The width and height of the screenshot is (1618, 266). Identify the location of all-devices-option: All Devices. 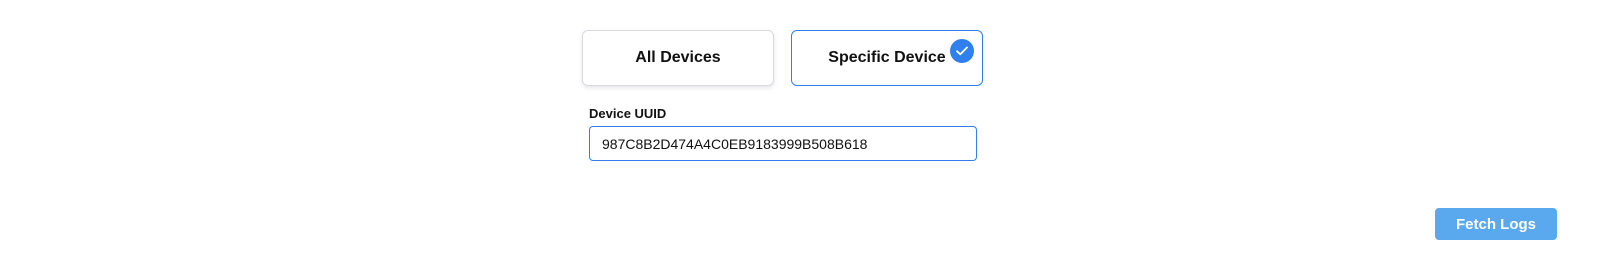
(678, 58).